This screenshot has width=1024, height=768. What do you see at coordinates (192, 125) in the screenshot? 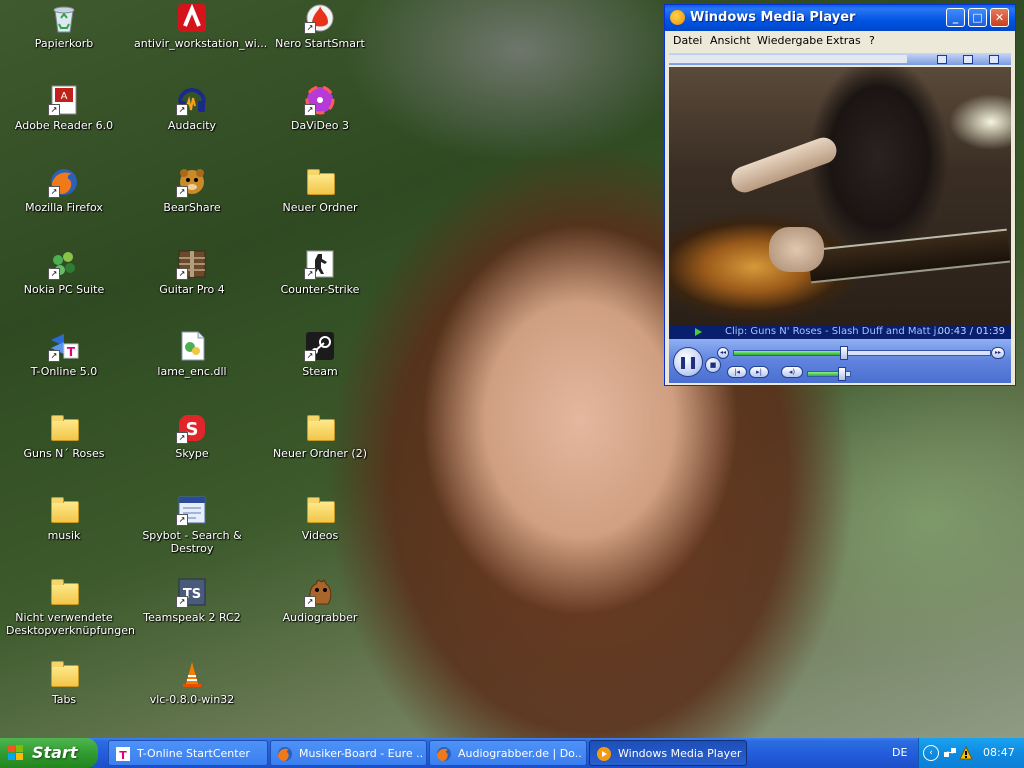
I see `desktop-icon-label: Audacity` at bounding box center [192, 125].